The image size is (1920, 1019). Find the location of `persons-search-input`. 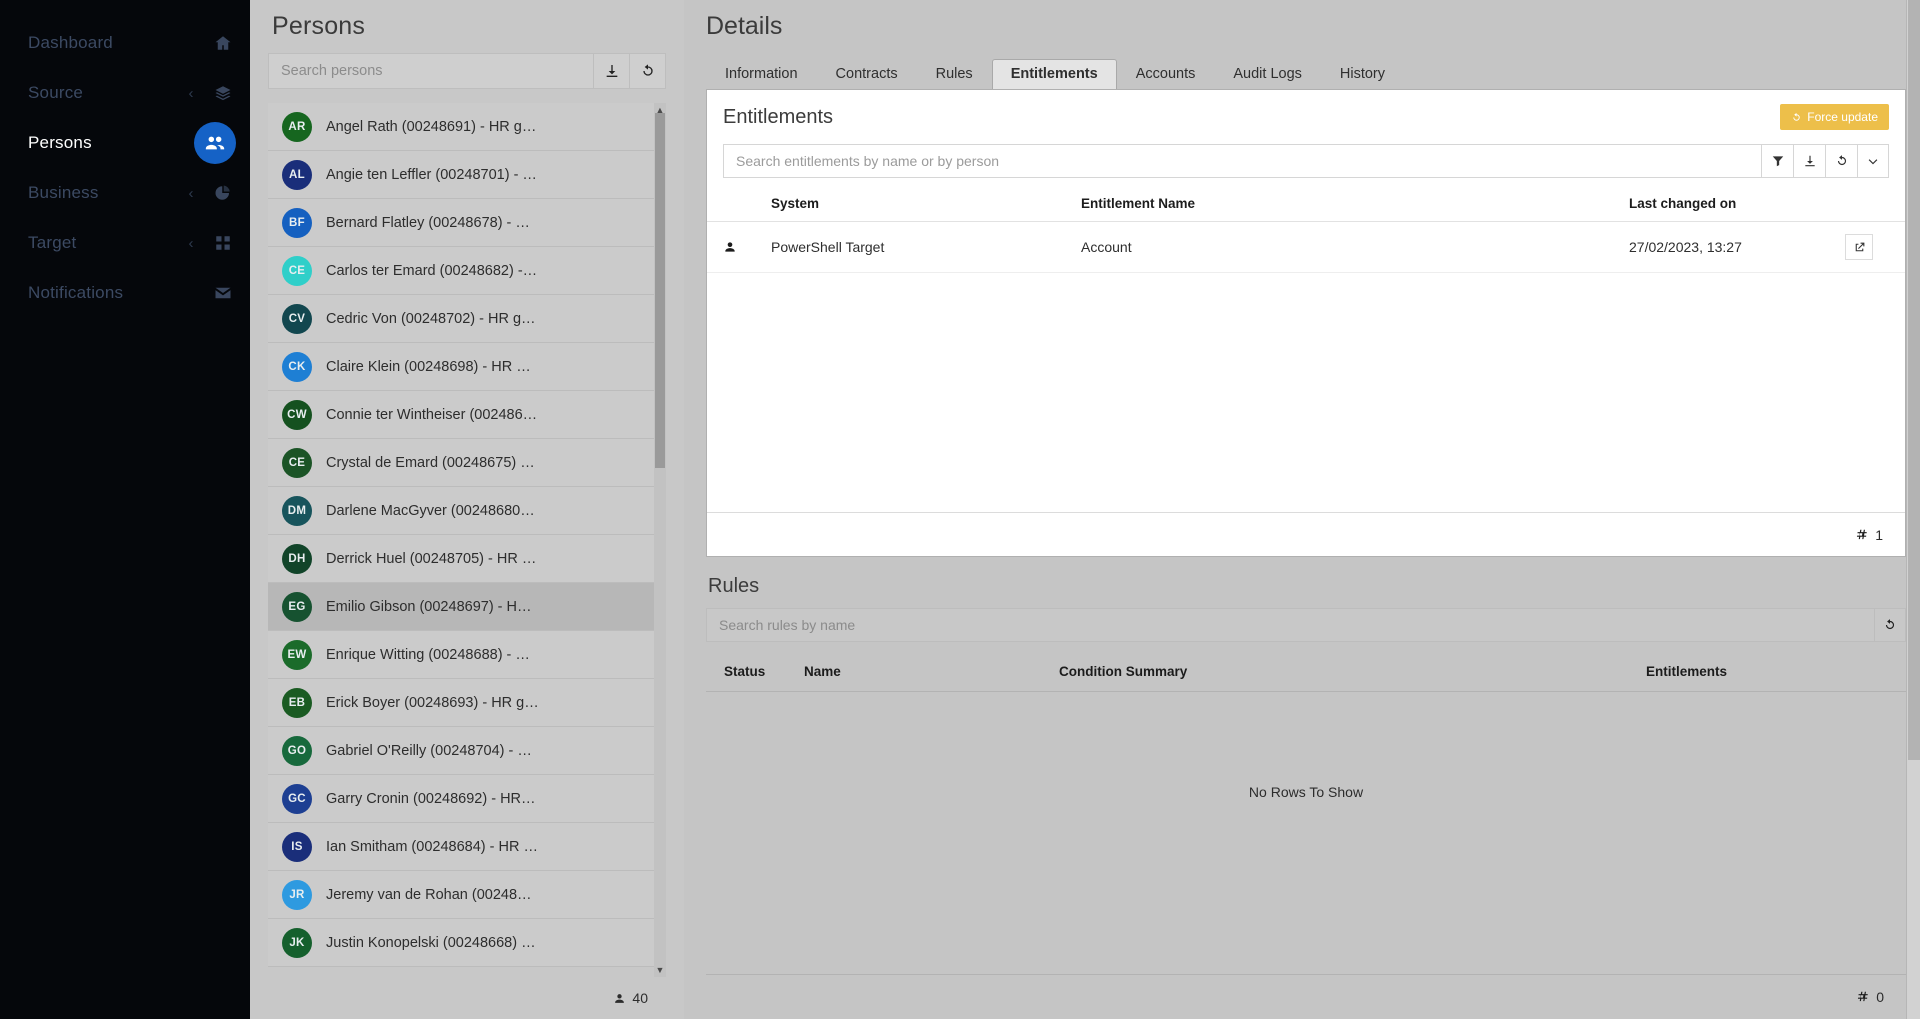

persons-search-input is located at coordinates (431, 71).